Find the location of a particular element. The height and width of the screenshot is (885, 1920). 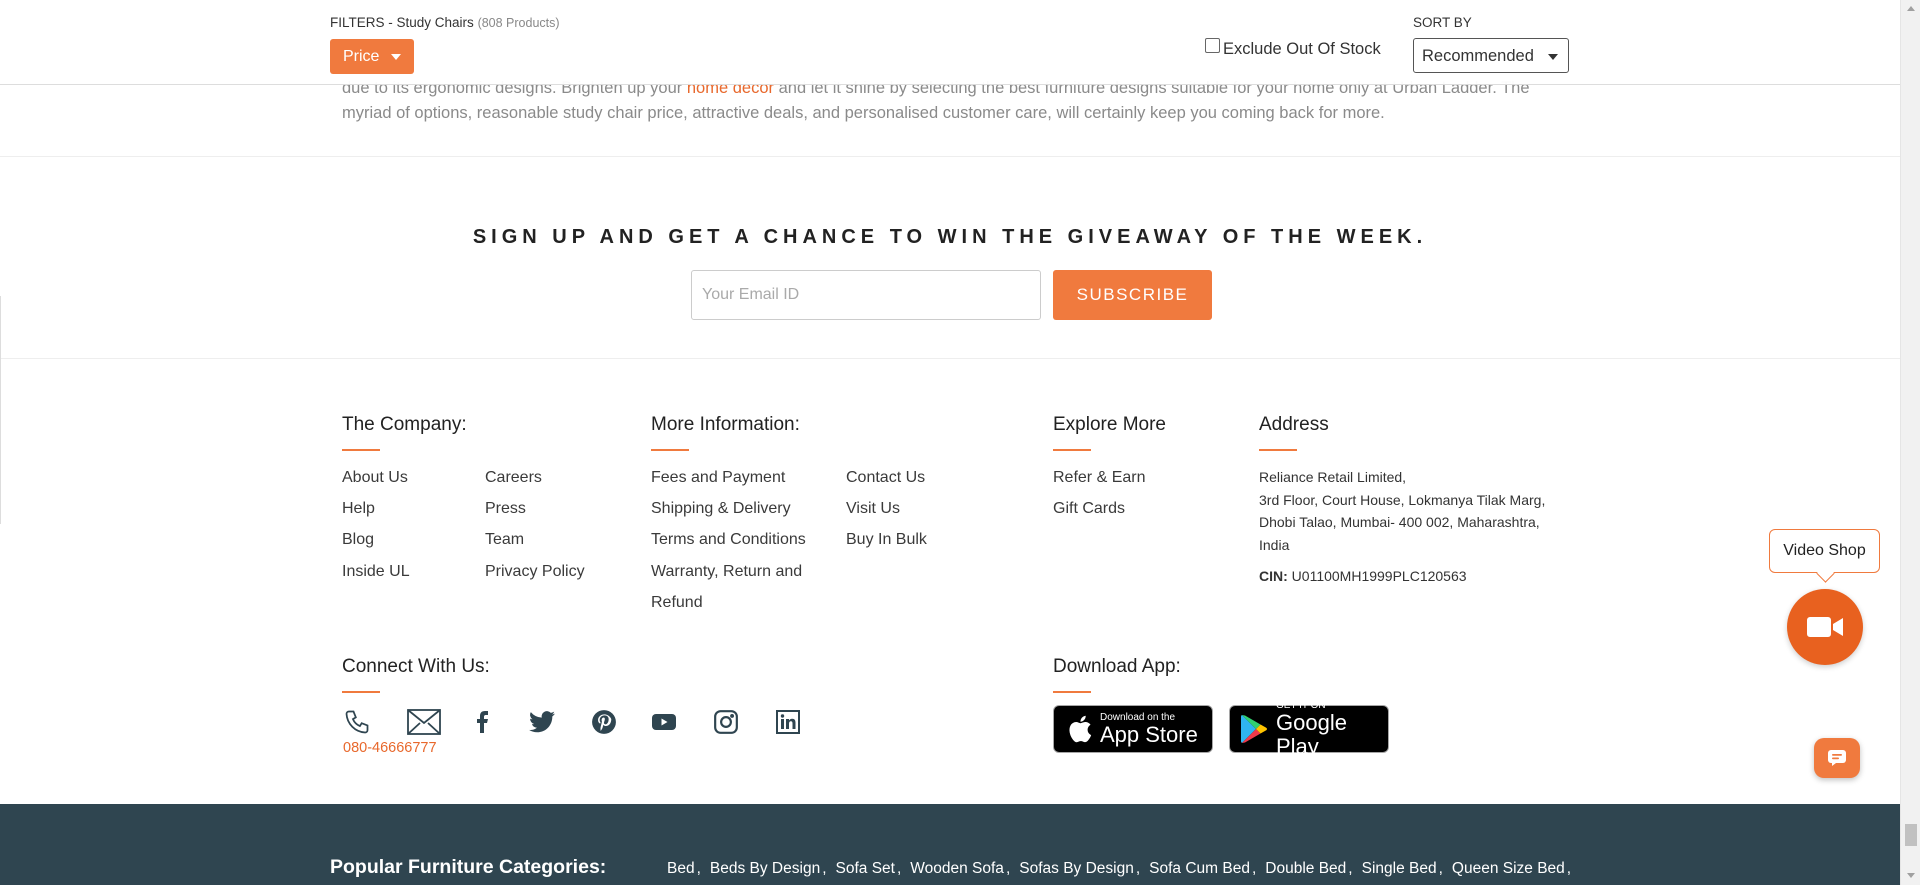

popular-category-link: Wooden Sofa is located at coordinates (957, 869).